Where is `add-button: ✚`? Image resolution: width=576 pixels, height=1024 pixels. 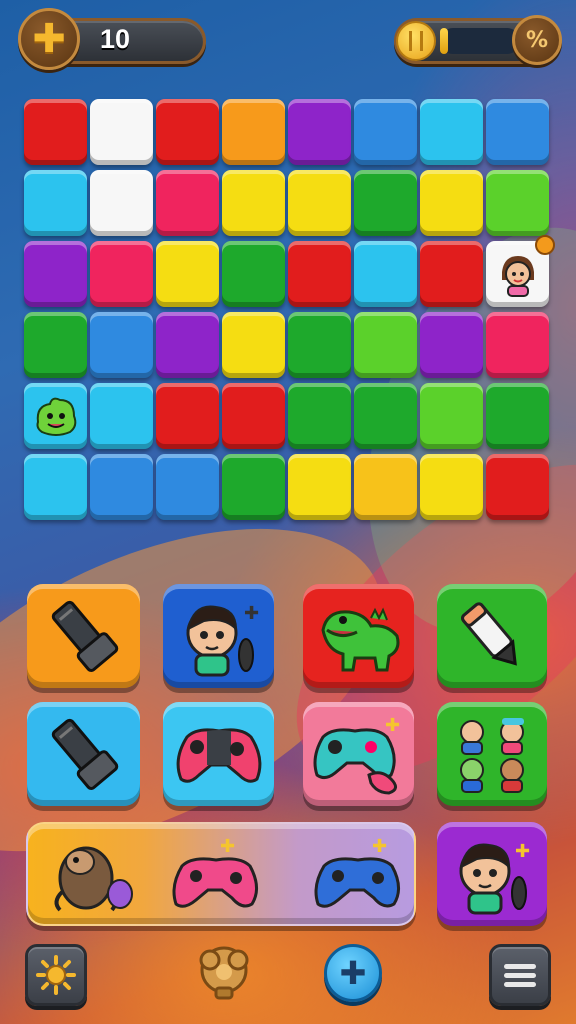 add-button: ✚ is located at coordinates (353, 973).